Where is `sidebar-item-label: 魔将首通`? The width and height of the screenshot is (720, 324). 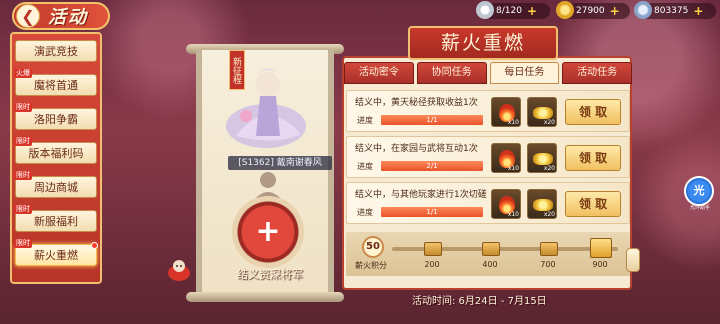
sidebar-item-label: 魔将首通 is located at coordinates (56, 85).